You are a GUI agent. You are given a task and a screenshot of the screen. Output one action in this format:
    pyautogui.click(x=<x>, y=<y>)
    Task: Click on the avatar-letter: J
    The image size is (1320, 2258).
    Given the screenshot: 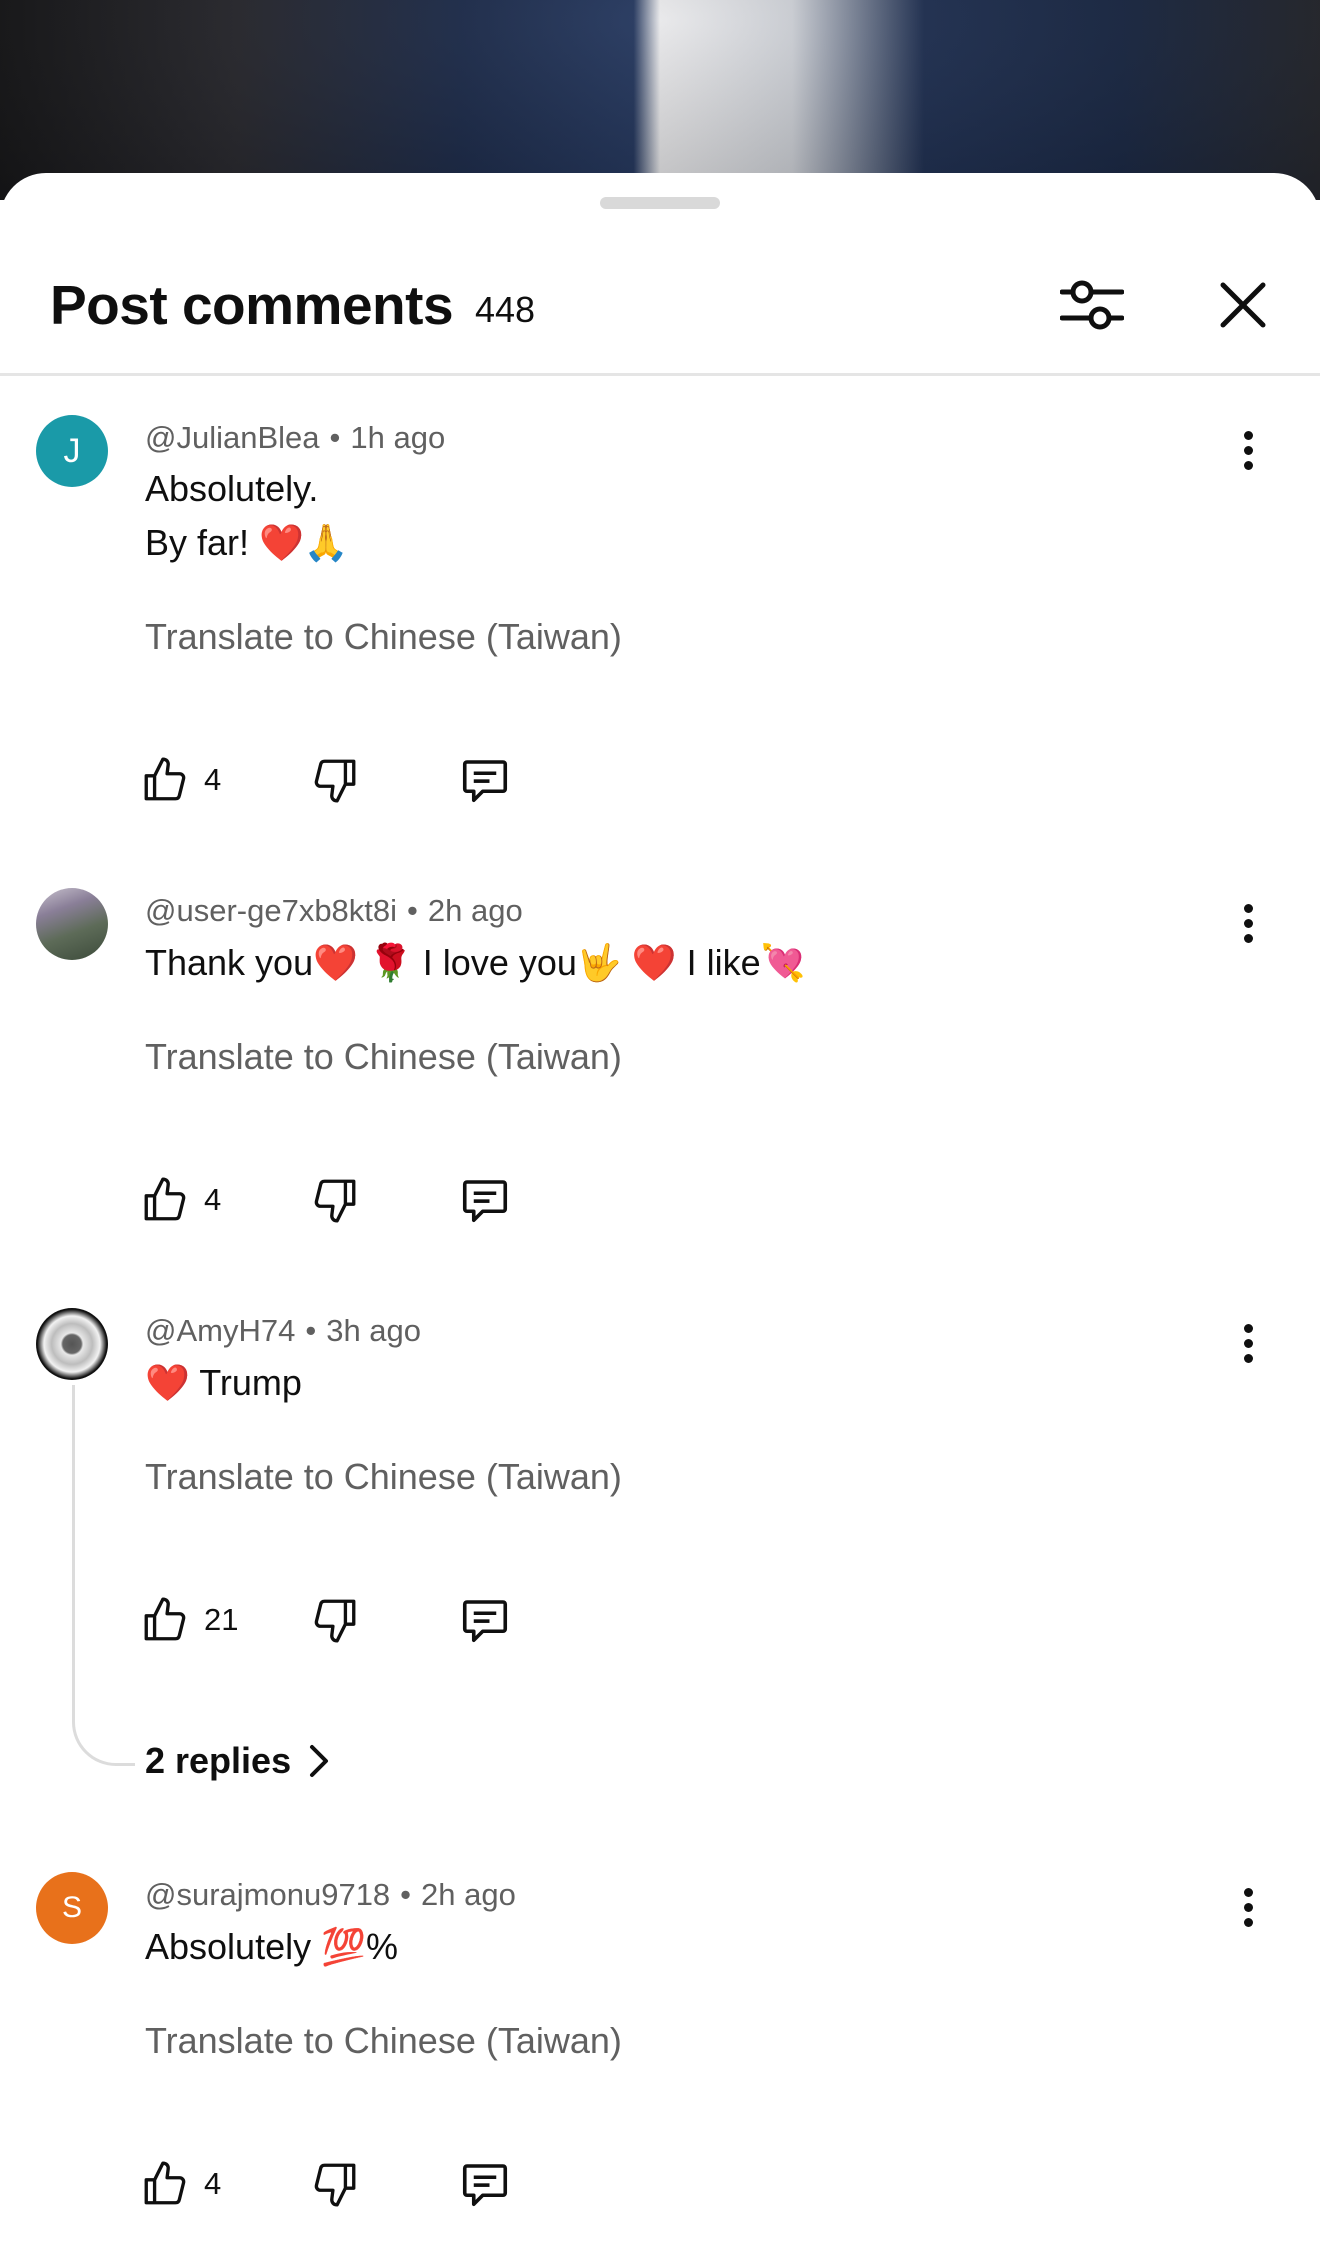 What is the action you would take?
    pyautogui.click(x=72, y=450)
    